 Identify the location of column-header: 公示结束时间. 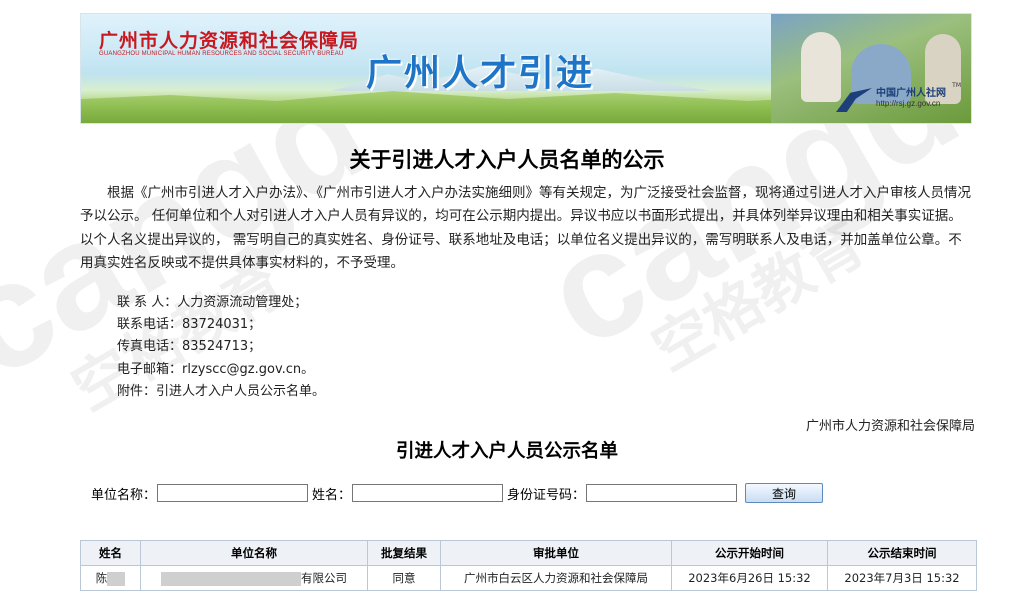
(902, 553).